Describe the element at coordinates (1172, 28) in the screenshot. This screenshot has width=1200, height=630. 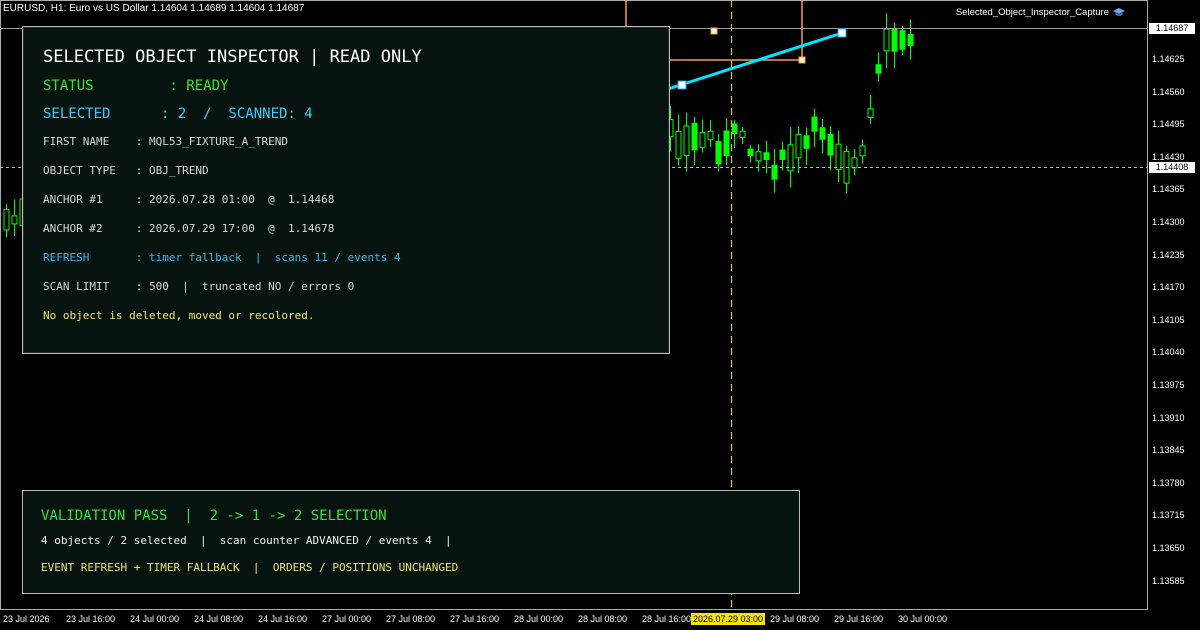
I see `current-price-tag: 1.14687` at that location.